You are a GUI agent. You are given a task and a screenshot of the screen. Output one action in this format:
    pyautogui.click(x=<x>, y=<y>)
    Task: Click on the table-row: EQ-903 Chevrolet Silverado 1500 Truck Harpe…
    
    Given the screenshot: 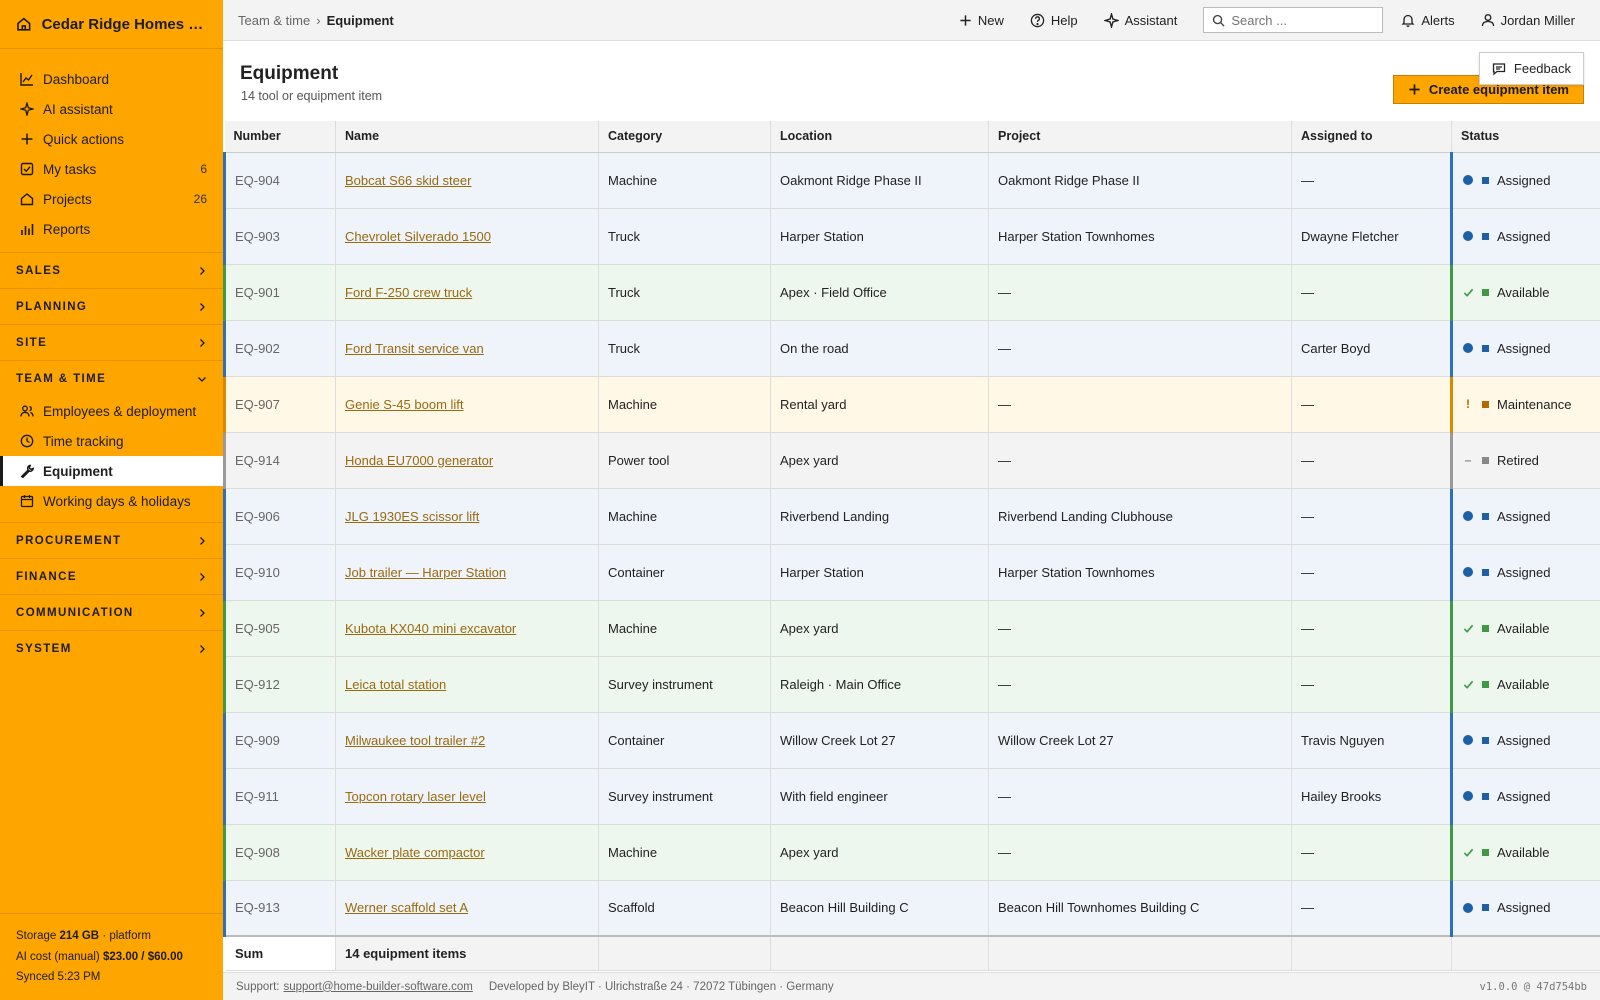 What is the action you would take?
    pyautogui.click(x=911, y=236)
    